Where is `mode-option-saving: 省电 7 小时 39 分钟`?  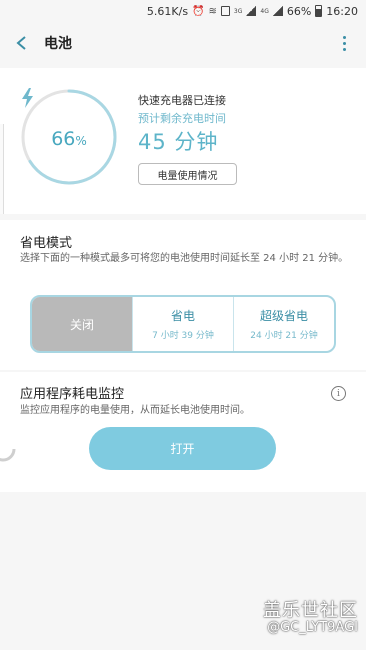
mode-option-saving: 省电 7 小时 39 分钟 is located at coordinates (183, 324).